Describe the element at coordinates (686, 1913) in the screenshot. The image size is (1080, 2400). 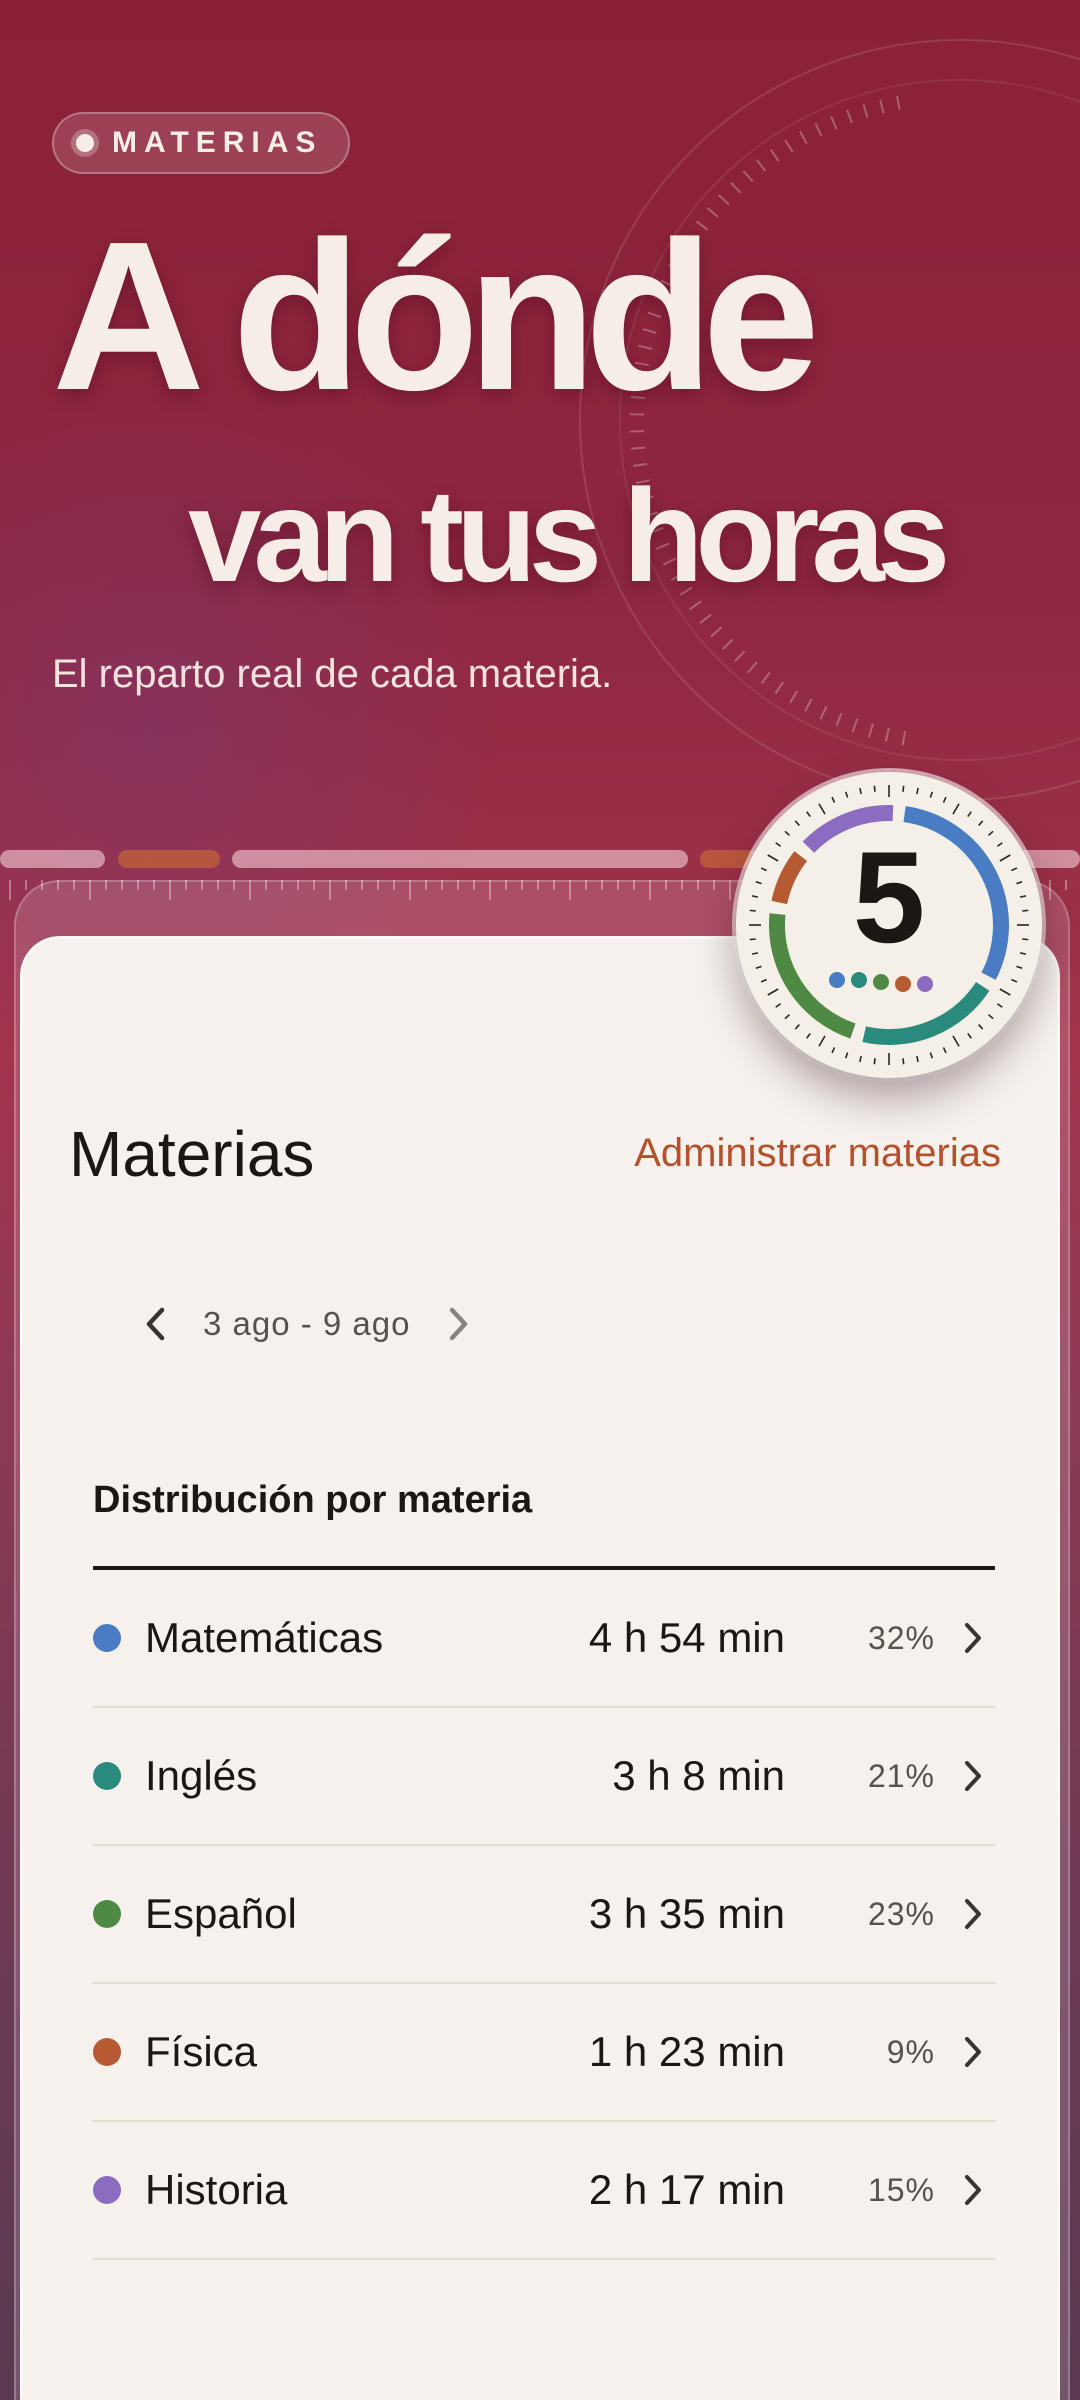
I see `subject-time: 3 h 35 min` at that location.